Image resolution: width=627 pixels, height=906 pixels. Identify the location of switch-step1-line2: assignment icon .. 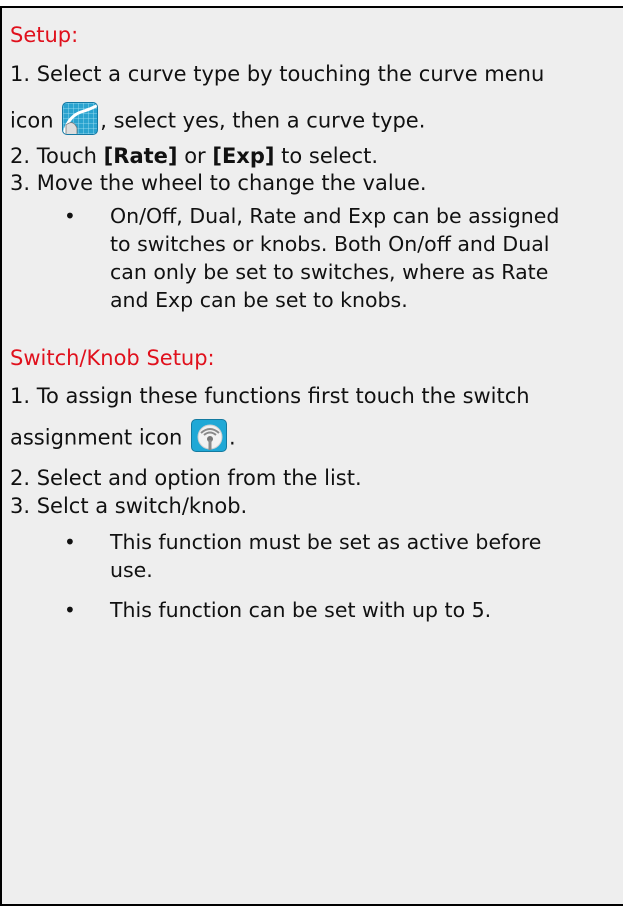
(123, 437).